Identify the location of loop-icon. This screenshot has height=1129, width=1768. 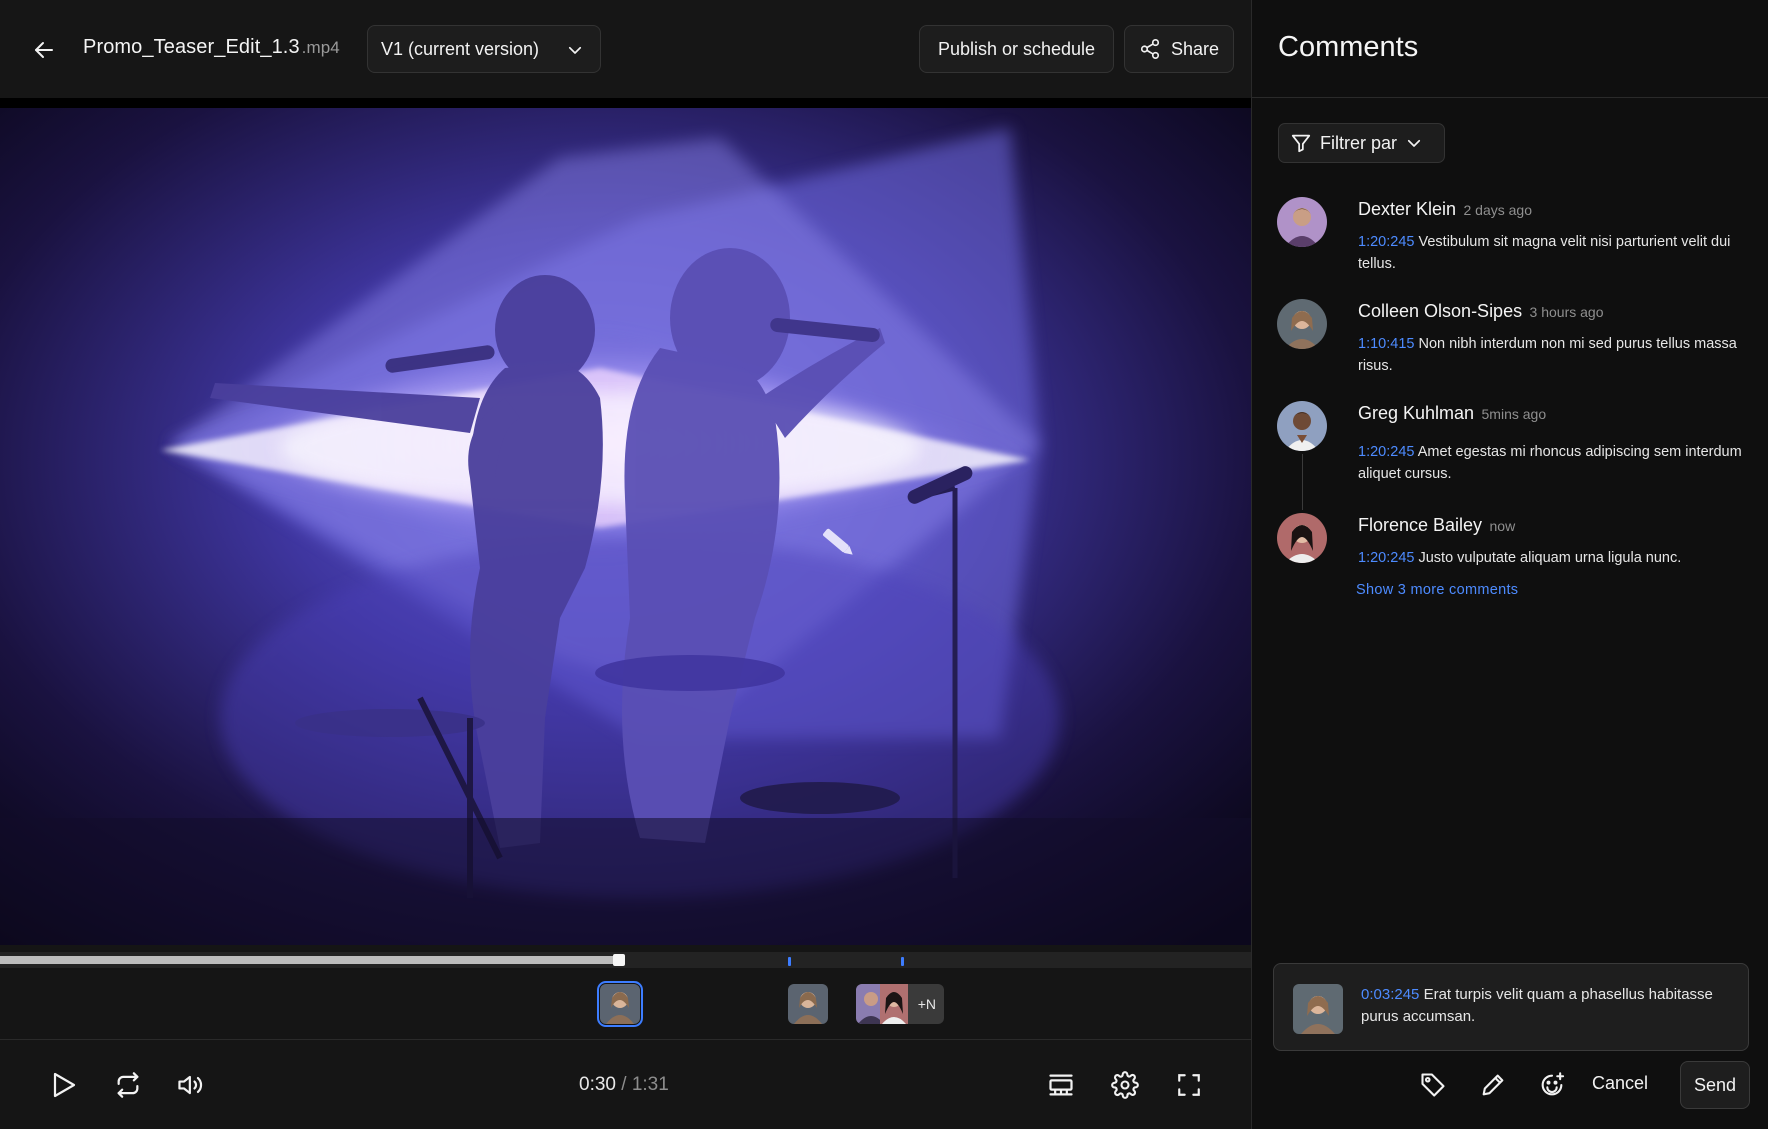
(128, 1085).